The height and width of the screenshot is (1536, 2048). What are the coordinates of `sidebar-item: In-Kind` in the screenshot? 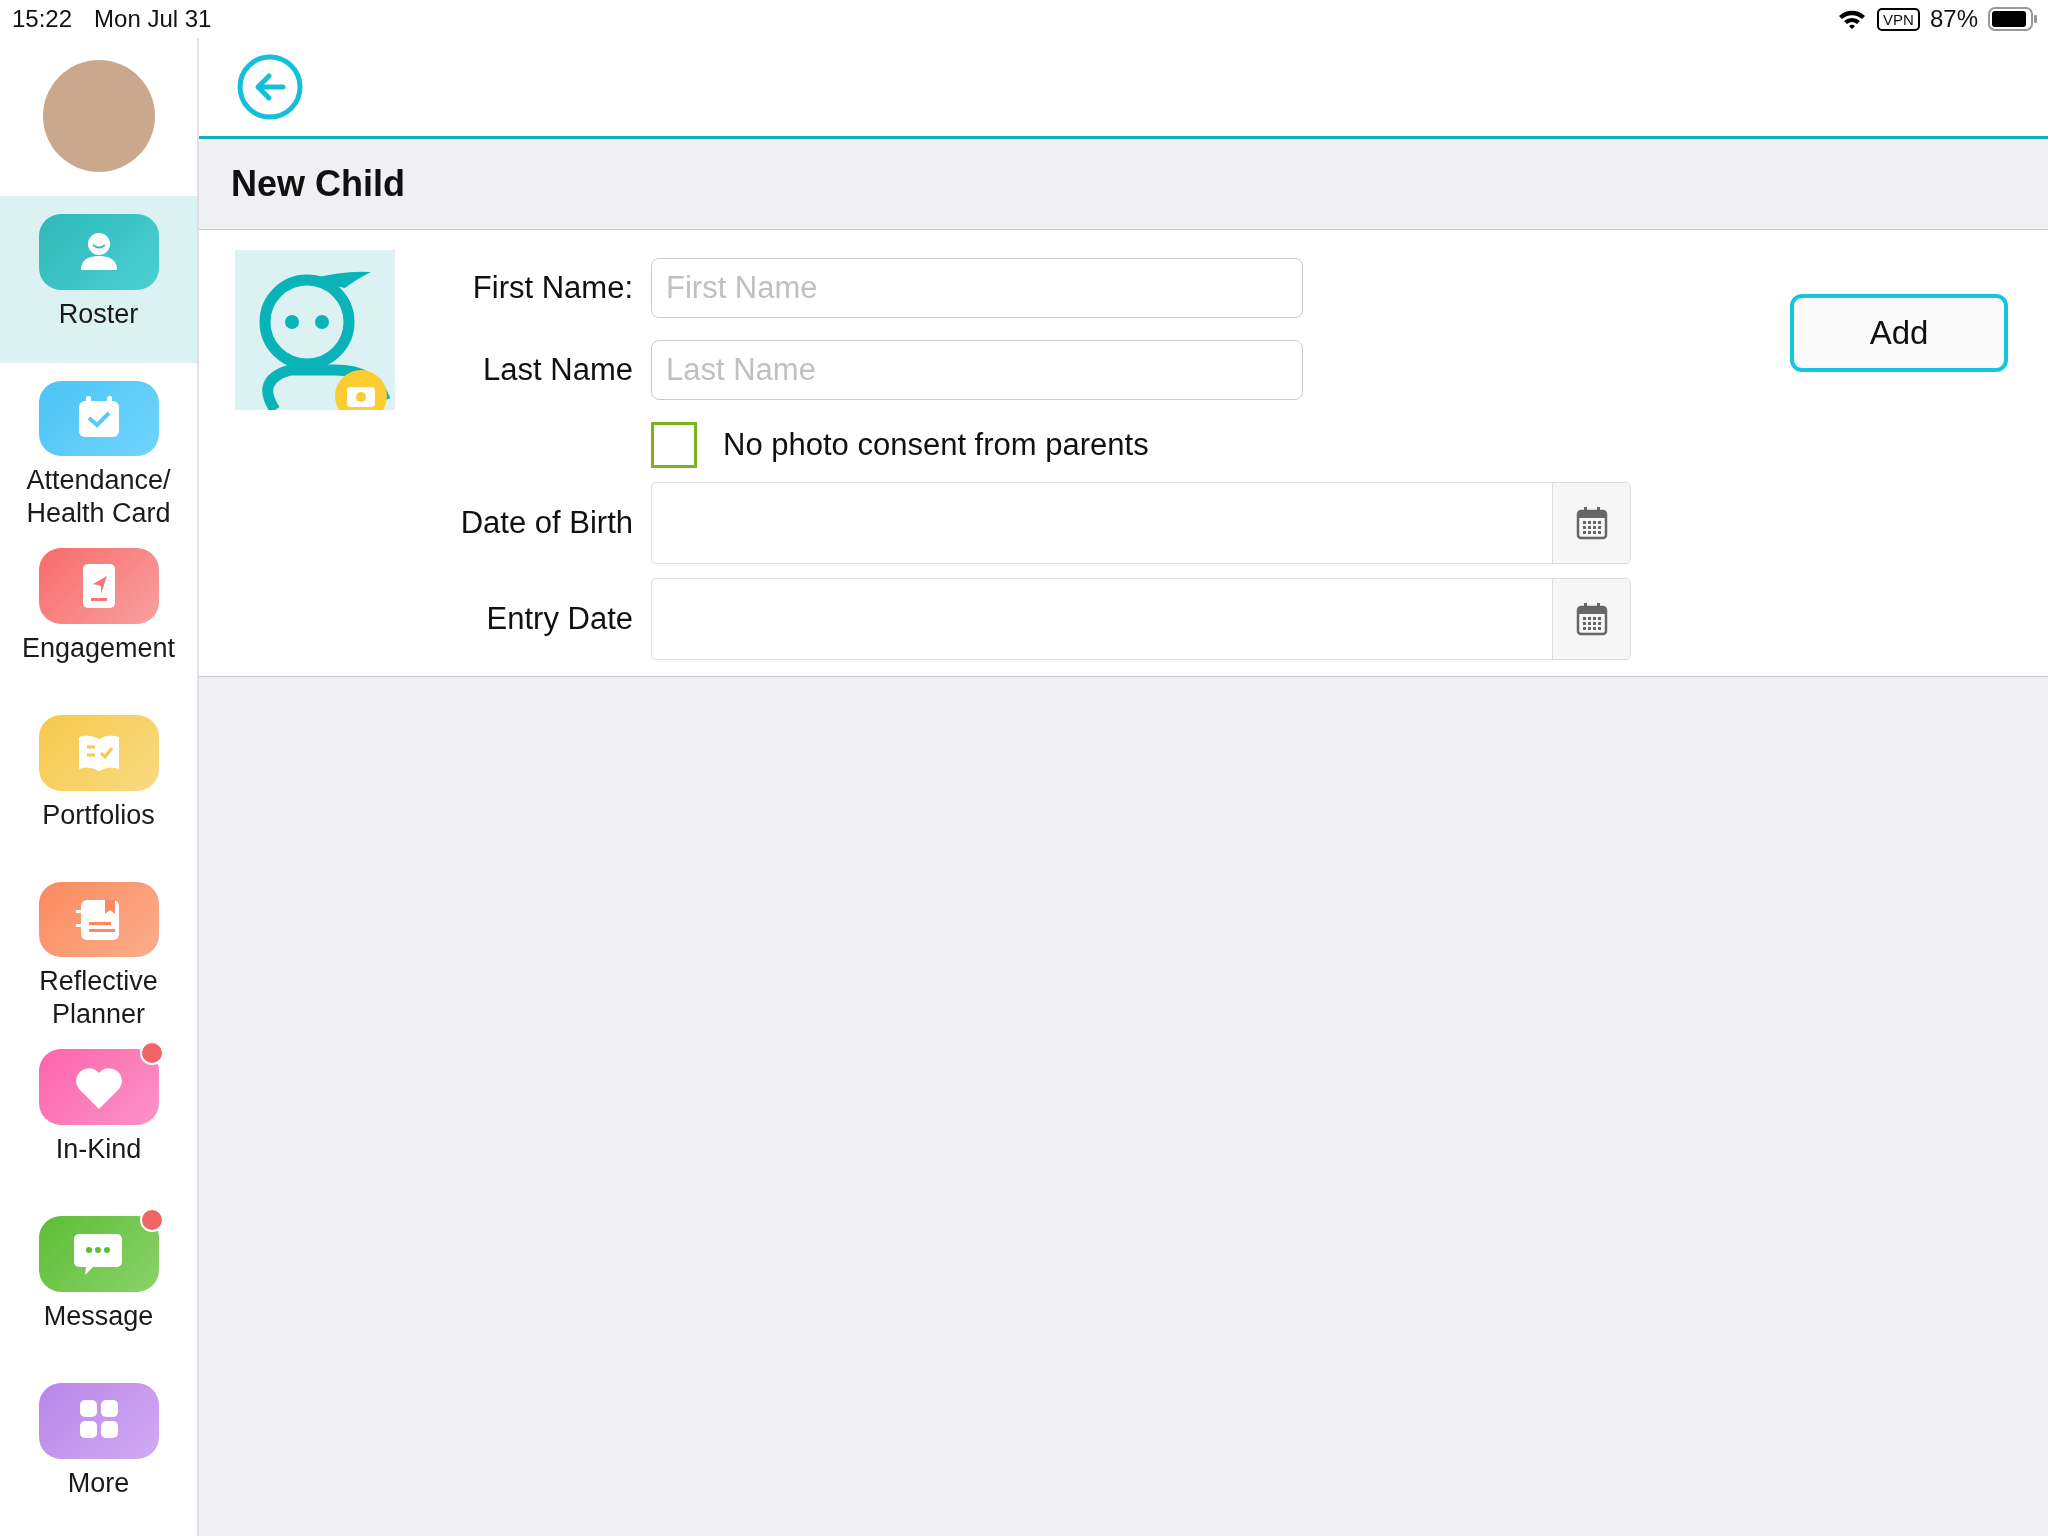 It's located at (98, 1114).